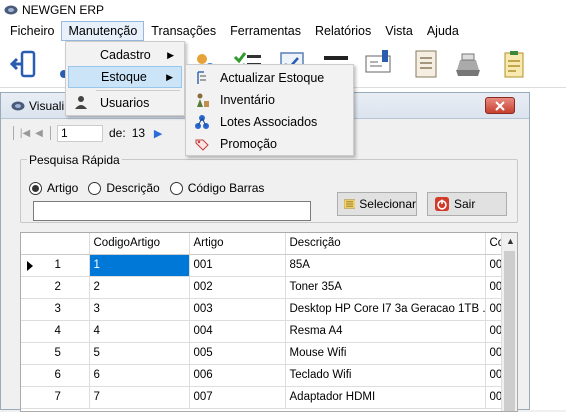 The width and height of the screenshot is (566, 412). I want to click on cell-descricao: Mouse Wifi, so click(385, 353).